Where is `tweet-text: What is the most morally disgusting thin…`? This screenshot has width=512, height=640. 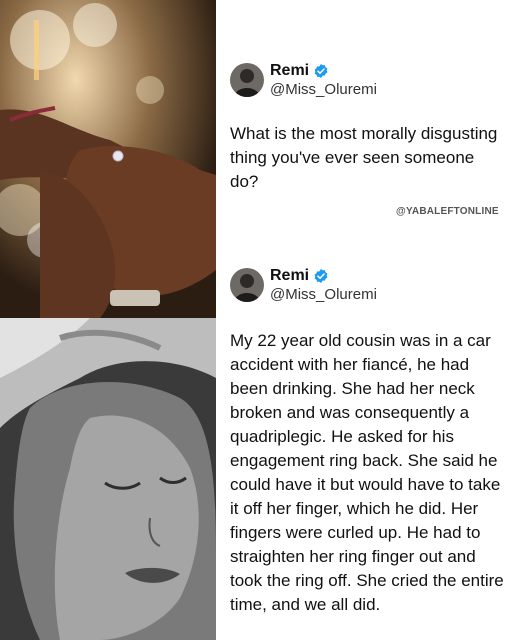 tweet-text: What is the most morally disgusting thin… is located at coordinates (364, 157).